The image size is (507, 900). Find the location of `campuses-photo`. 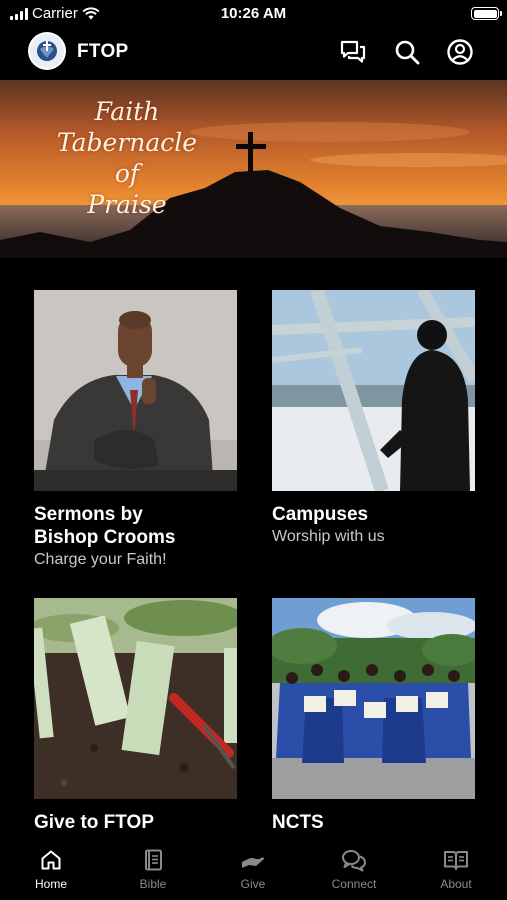

campuses-photo is located at coordinates (373, 390).